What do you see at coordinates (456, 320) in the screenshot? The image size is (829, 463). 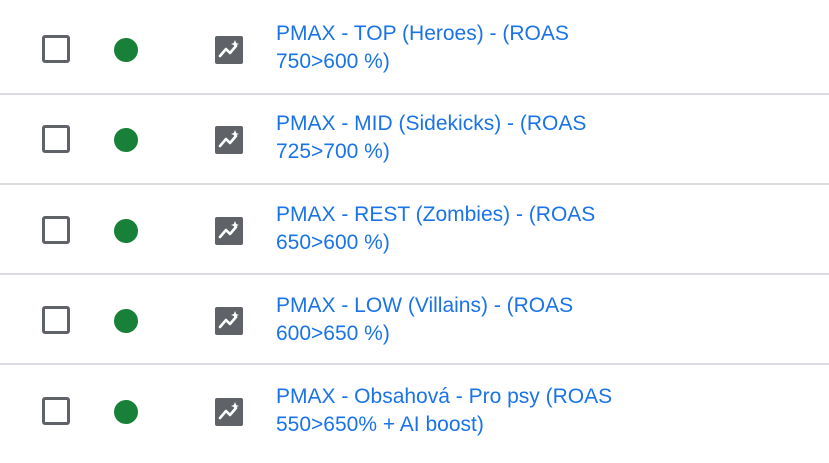 I see `campaign-name-link: PMAX - LOW (Villains) - (ROAS 600>650 %)` at bounding box center [456, 320].